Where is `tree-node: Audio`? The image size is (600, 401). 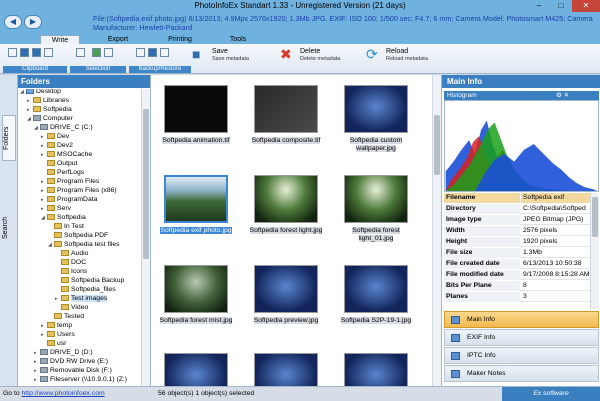
tree-node: Audio is located at coordinates (71, 254).